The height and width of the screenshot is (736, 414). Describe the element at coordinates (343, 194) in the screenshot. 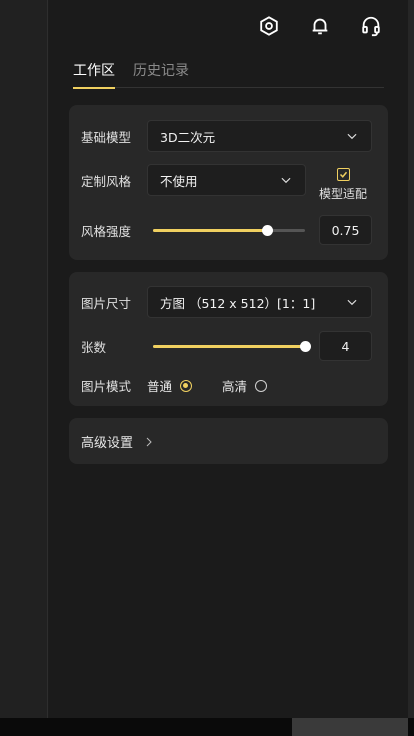

I see `model-adapt-label: 模型适配` at that location.